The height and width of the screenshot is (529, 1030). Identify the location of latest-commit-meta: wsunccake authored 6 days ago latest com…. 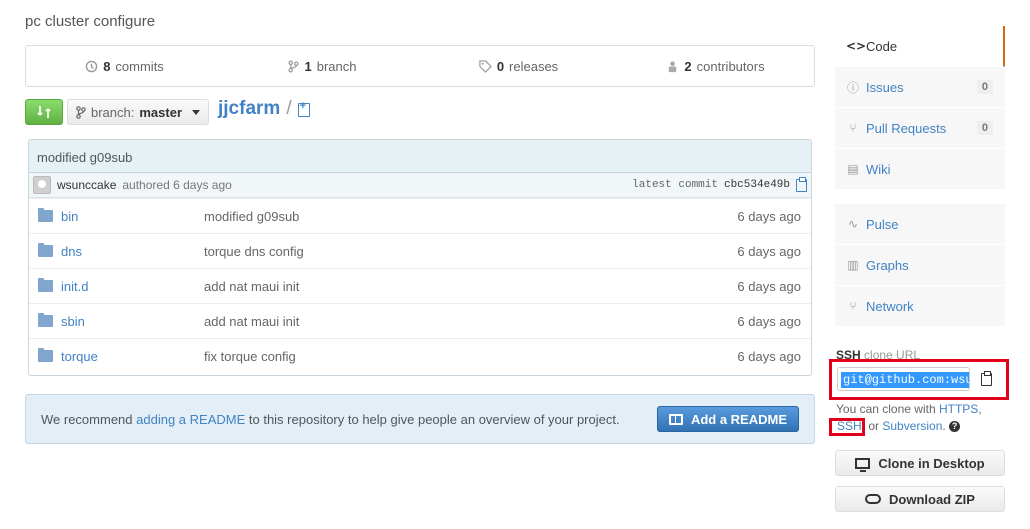
(420, 185).